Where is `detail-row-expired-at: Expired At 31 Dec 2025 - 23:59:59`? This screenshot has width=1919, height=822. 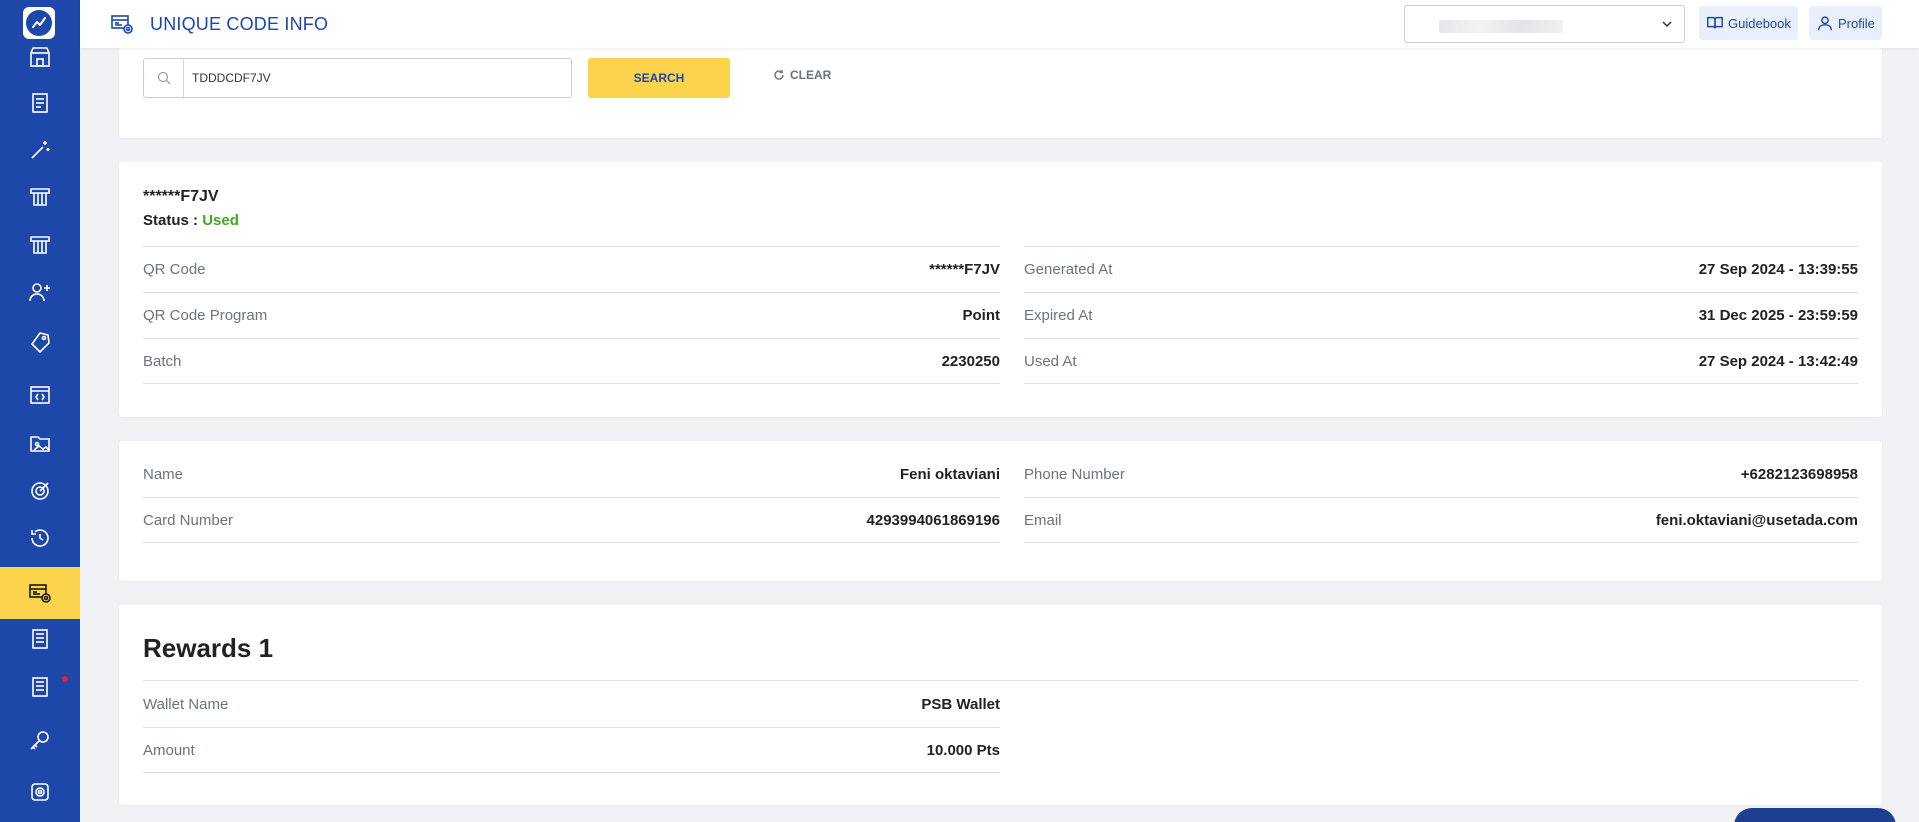
detail-row-expired-at: Expired At 31 Dec 2025 - 23:59:59 is located at coordinates (1441, 315).